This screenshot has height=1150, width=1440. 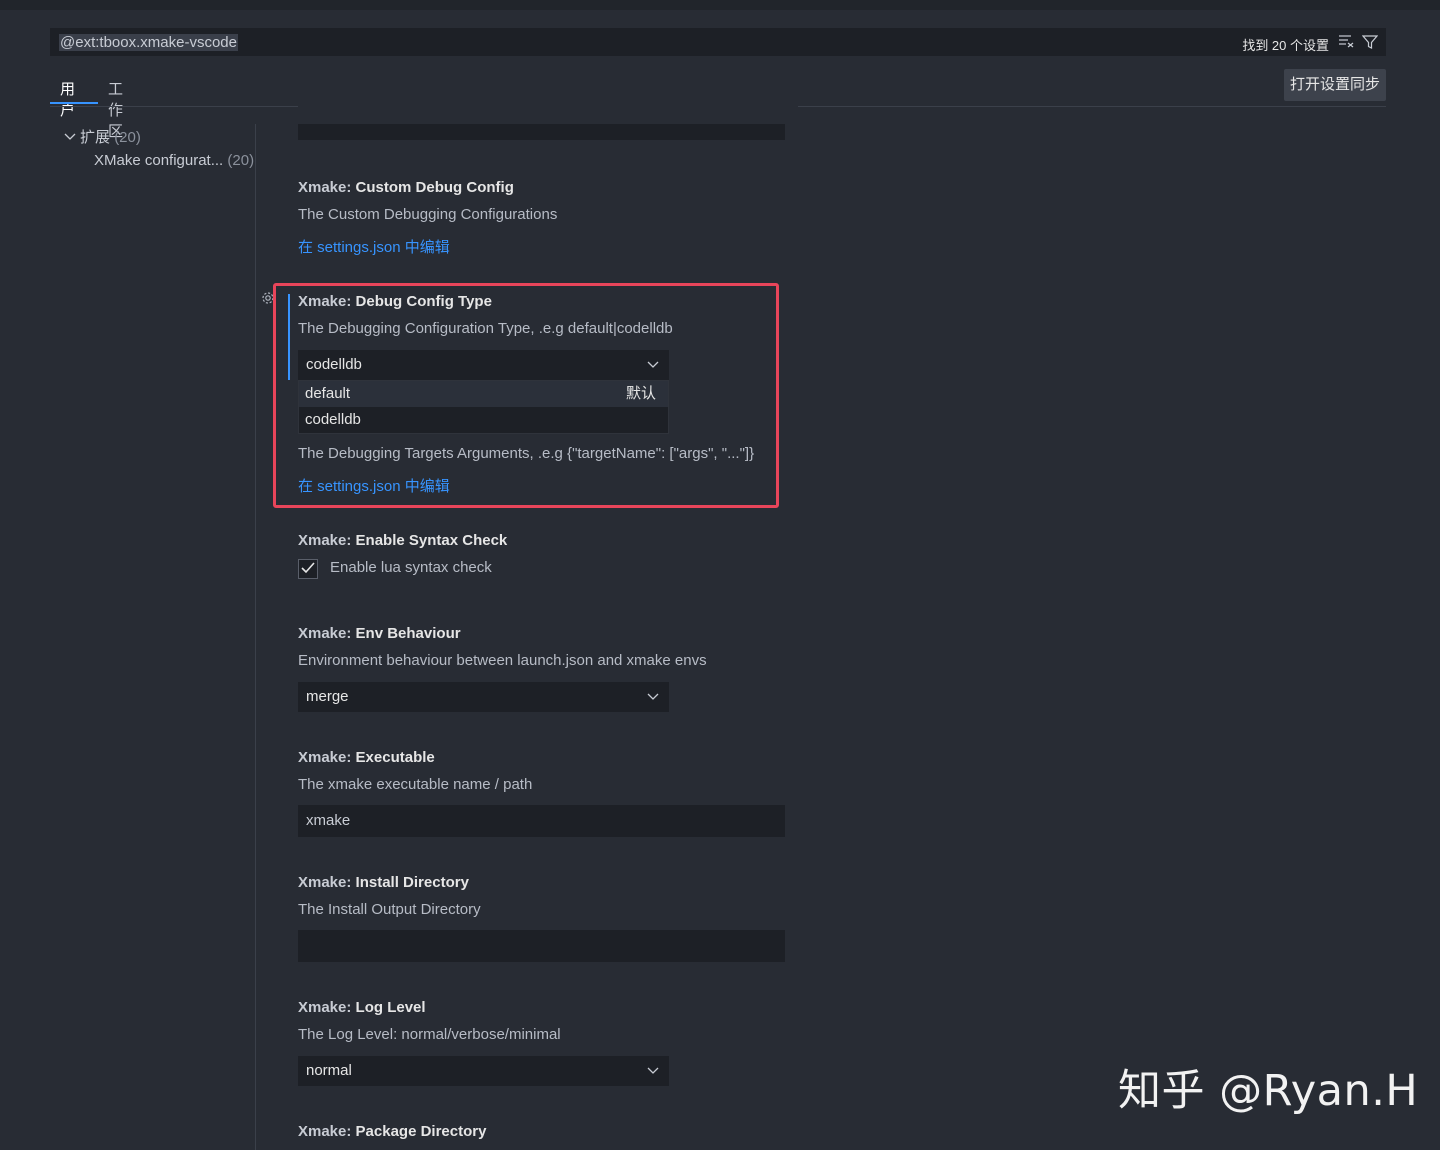 I want to click on checkmark-icon, so click(x=308, y=568).